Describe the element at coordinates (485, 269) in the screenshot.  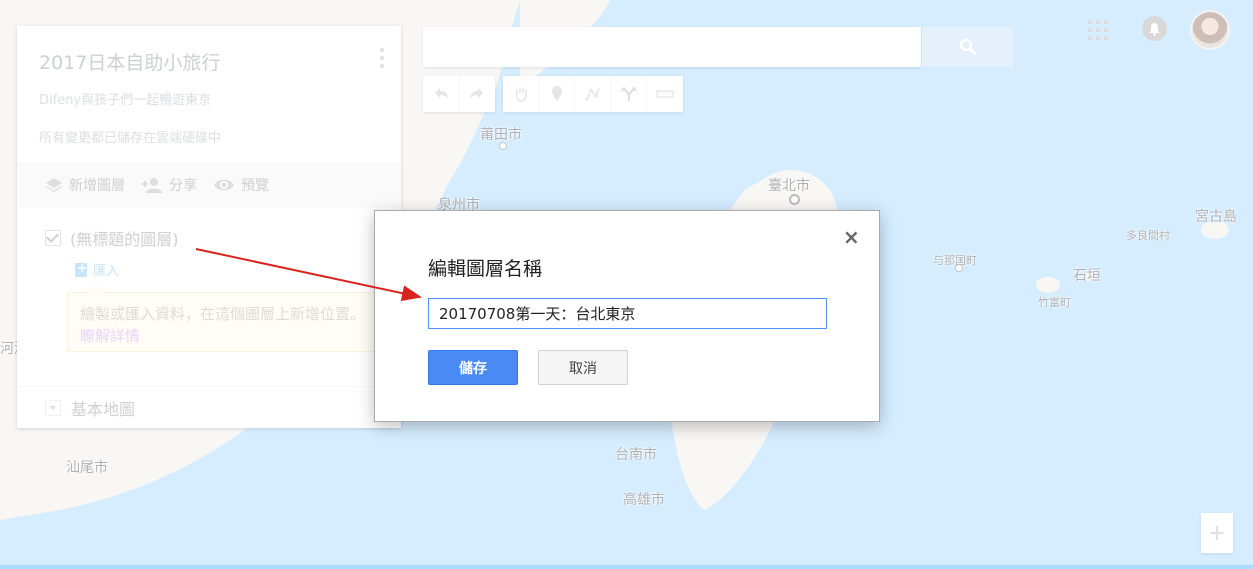
I see `dialog-title: 編輯圖層名稱` at that location.